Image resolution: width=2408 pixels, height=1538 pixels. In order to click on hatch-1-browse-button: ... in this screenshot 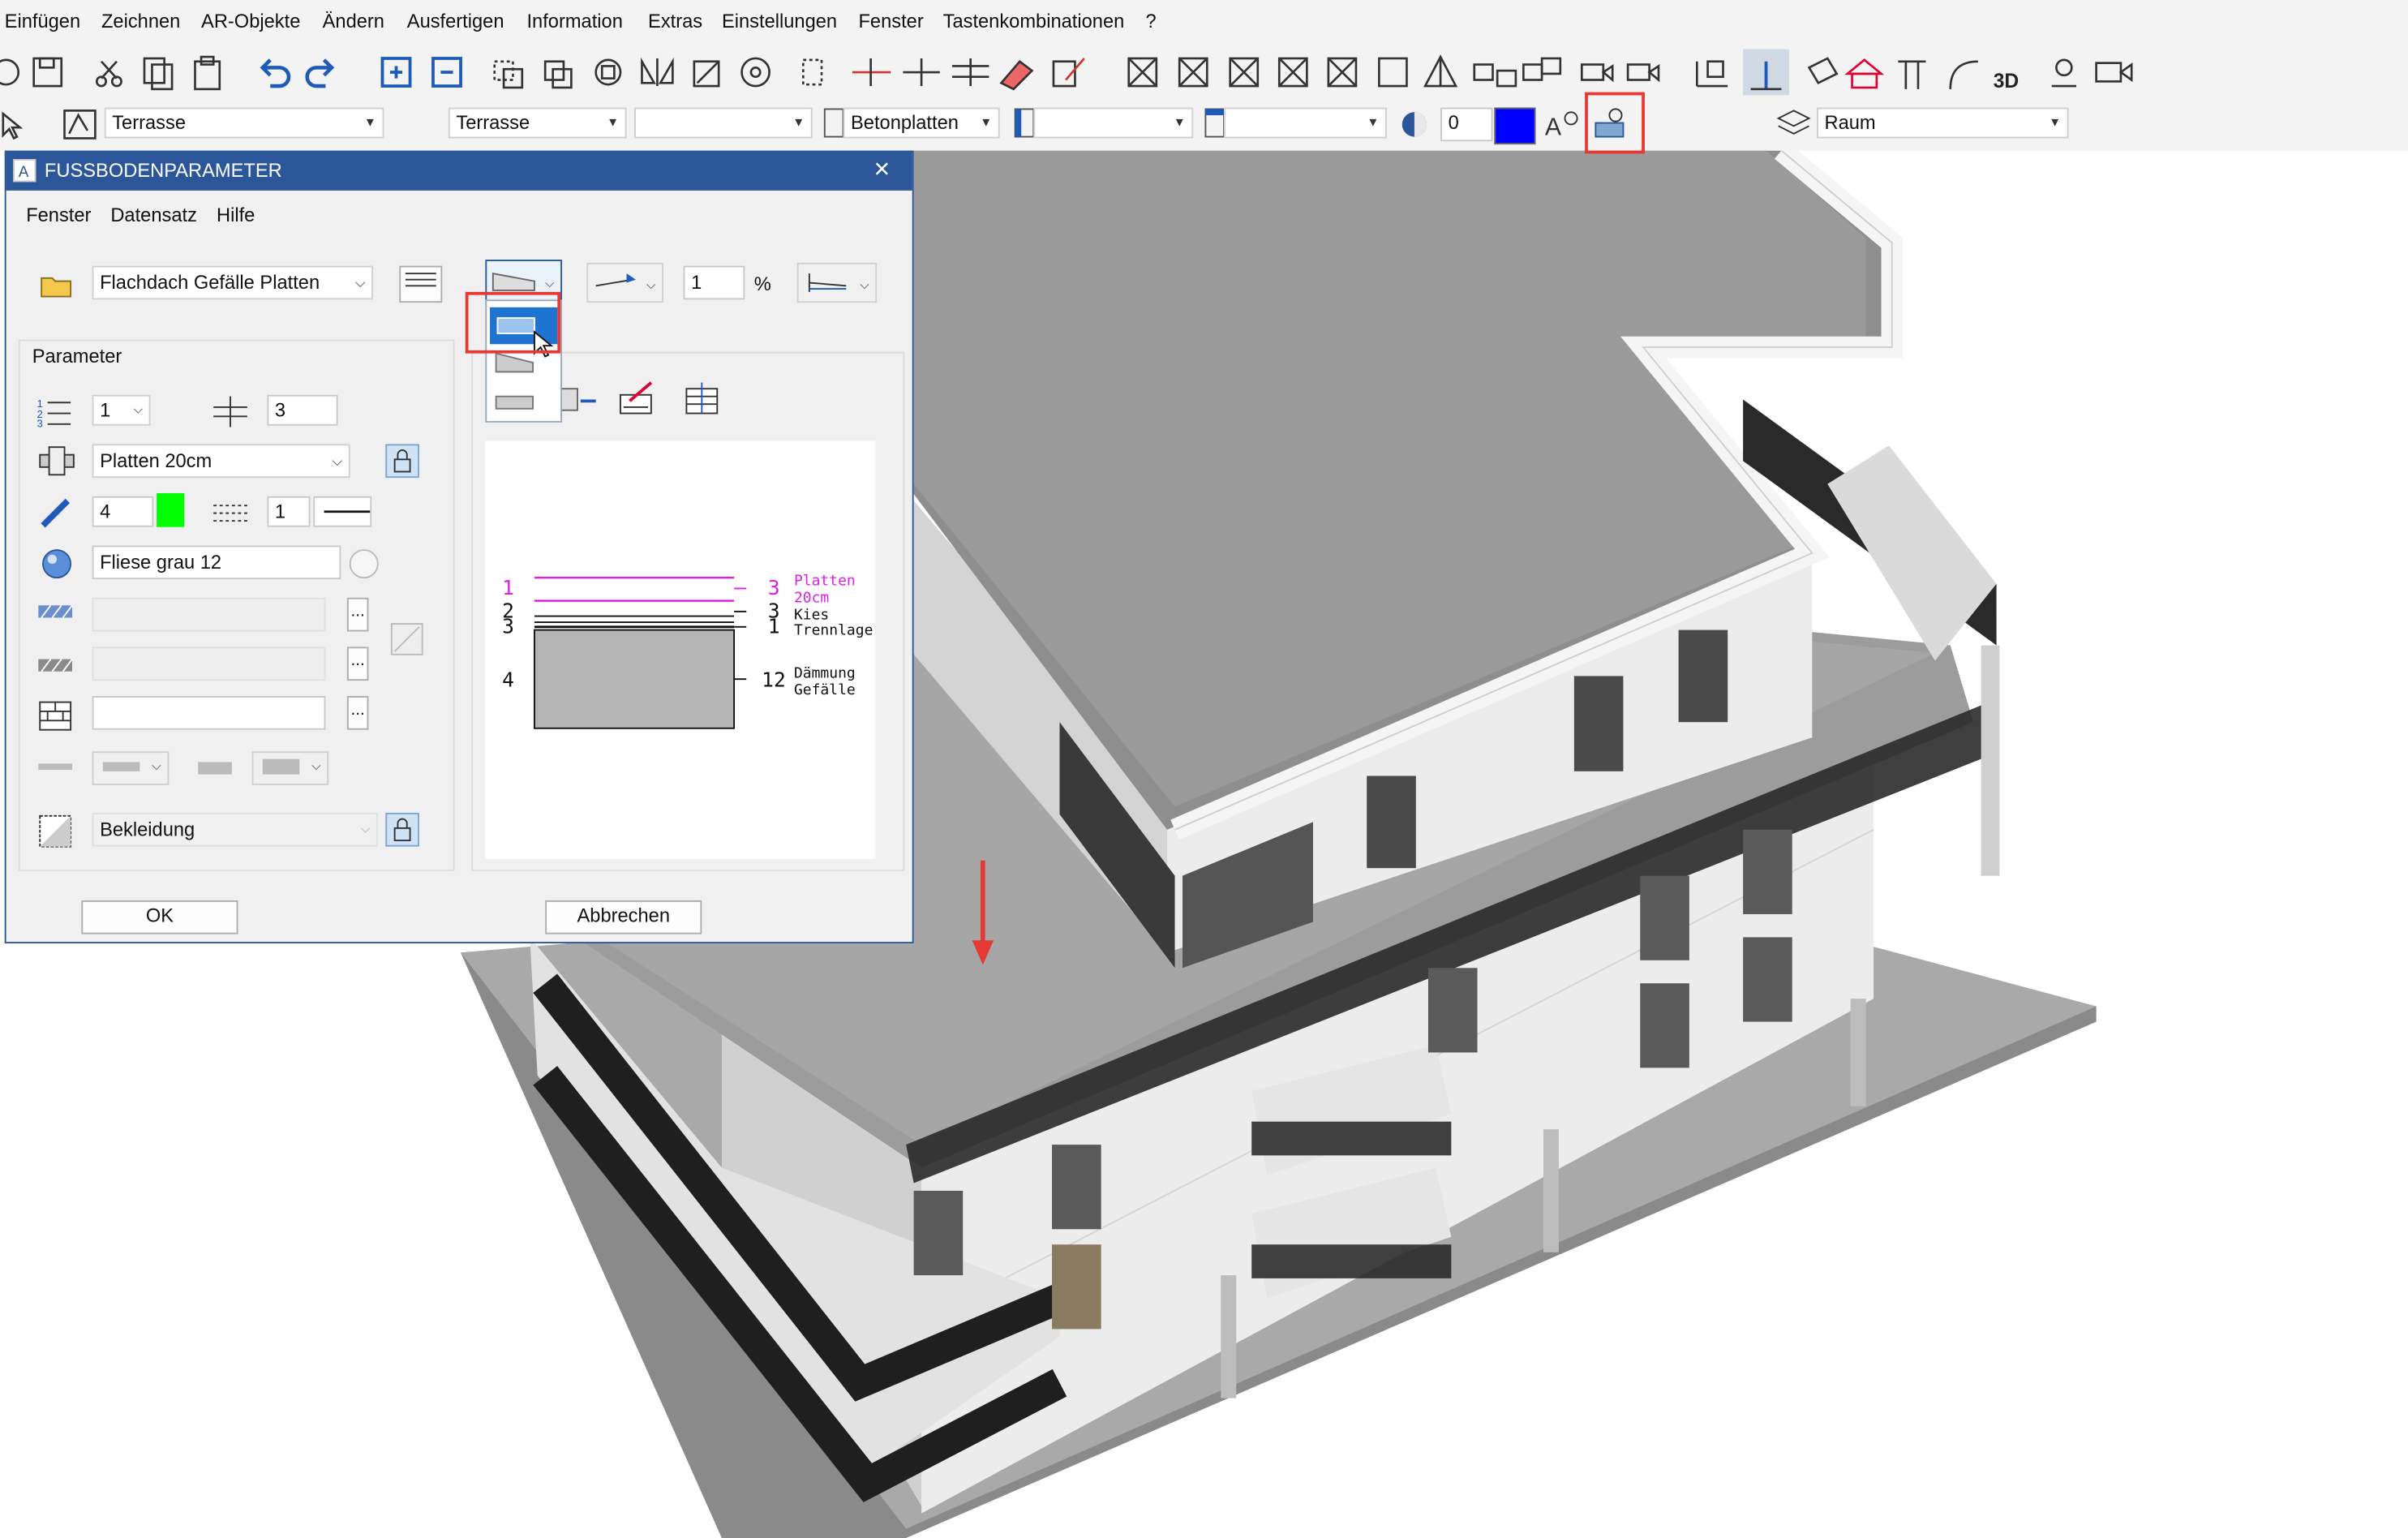, I will do `click(357, 614)`.